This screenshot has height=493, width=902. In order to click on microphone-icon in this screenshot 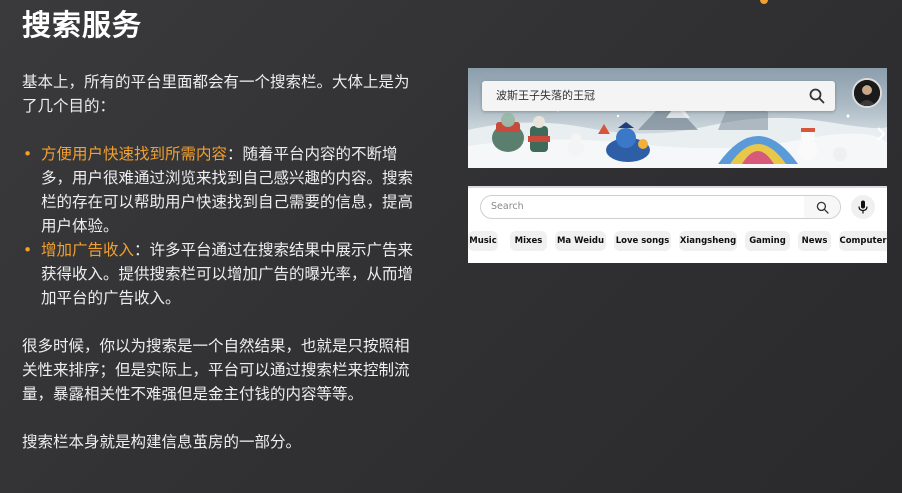, I will do `click(863, 207)`.